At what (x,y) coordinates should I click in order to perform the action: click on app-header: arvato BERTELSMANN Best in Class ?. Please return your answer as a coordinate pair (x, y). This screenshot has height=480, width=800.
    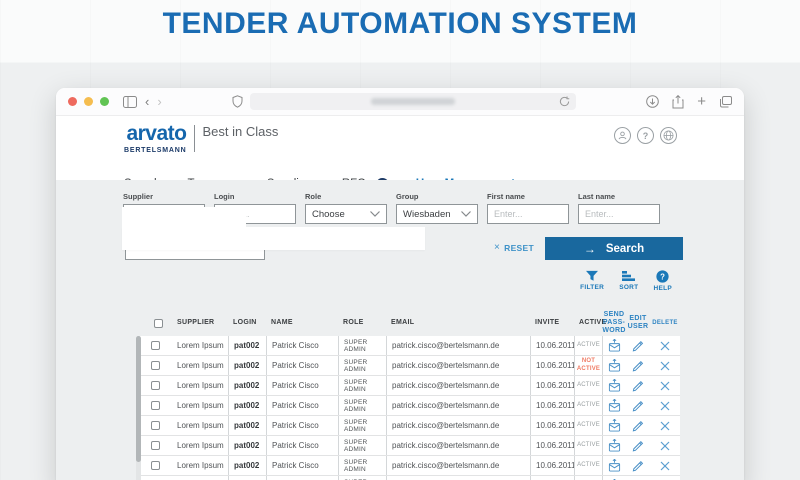
    Looking at the image, I should click on (400, 146).